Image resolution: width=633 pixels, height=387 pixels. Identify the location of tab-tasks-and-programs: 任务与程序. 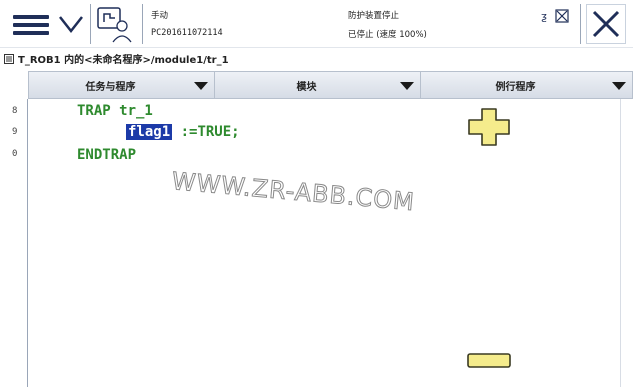
(121, 85).